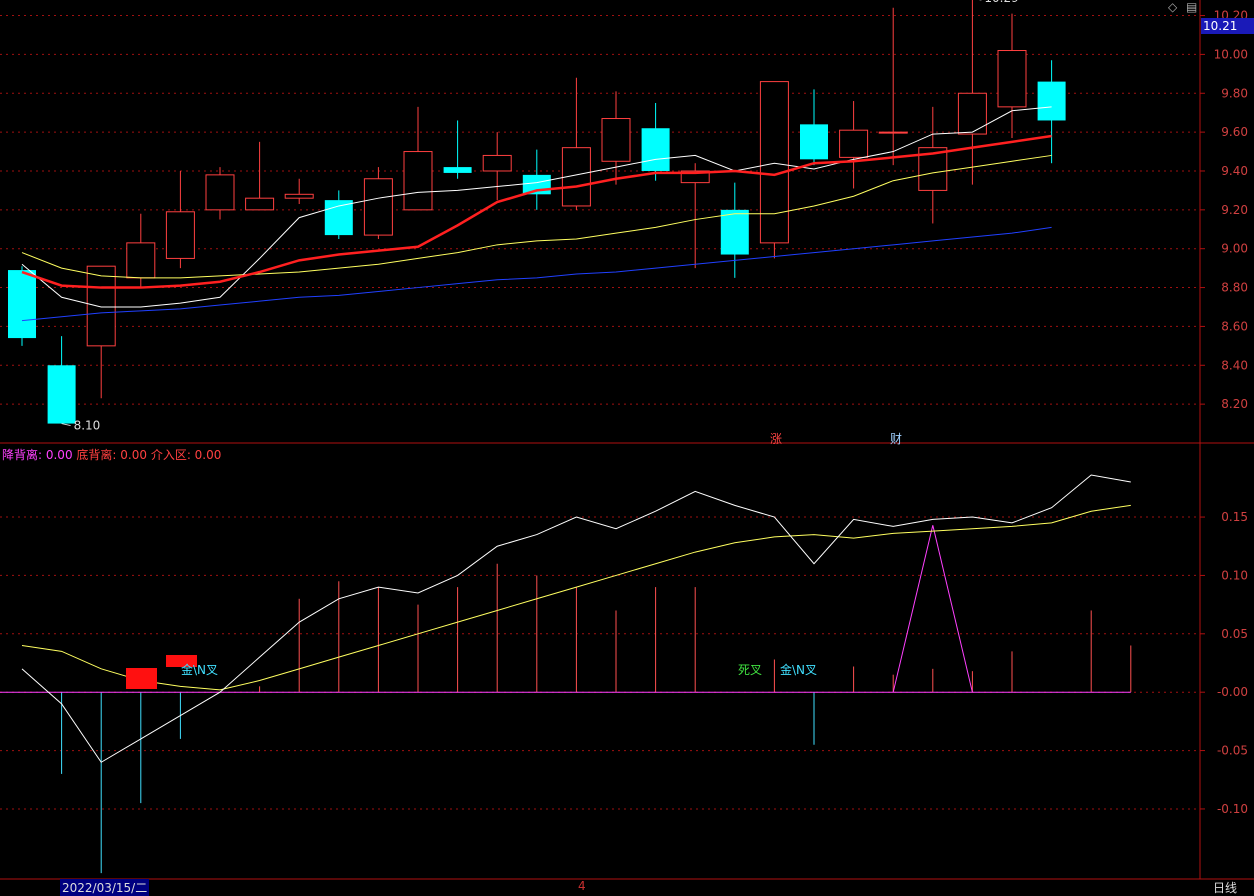 This screenshot has width=1254, height=896. I want to click on legend-c: 介入区: 0.00, so click(186, 455).